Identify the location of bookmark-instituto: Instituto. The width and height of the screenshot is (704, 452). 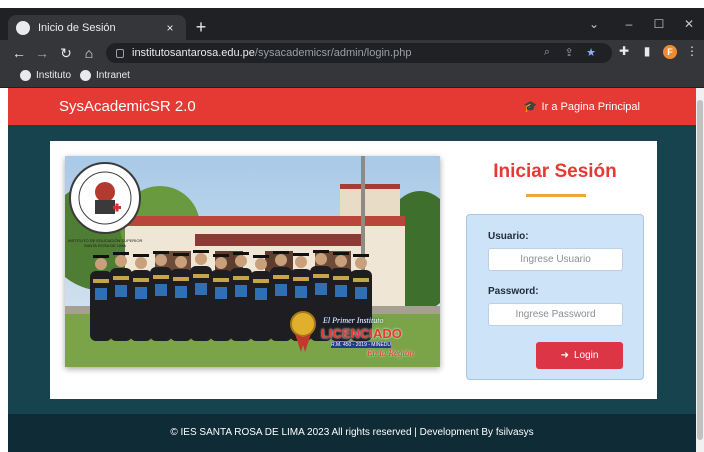
(45, 75).